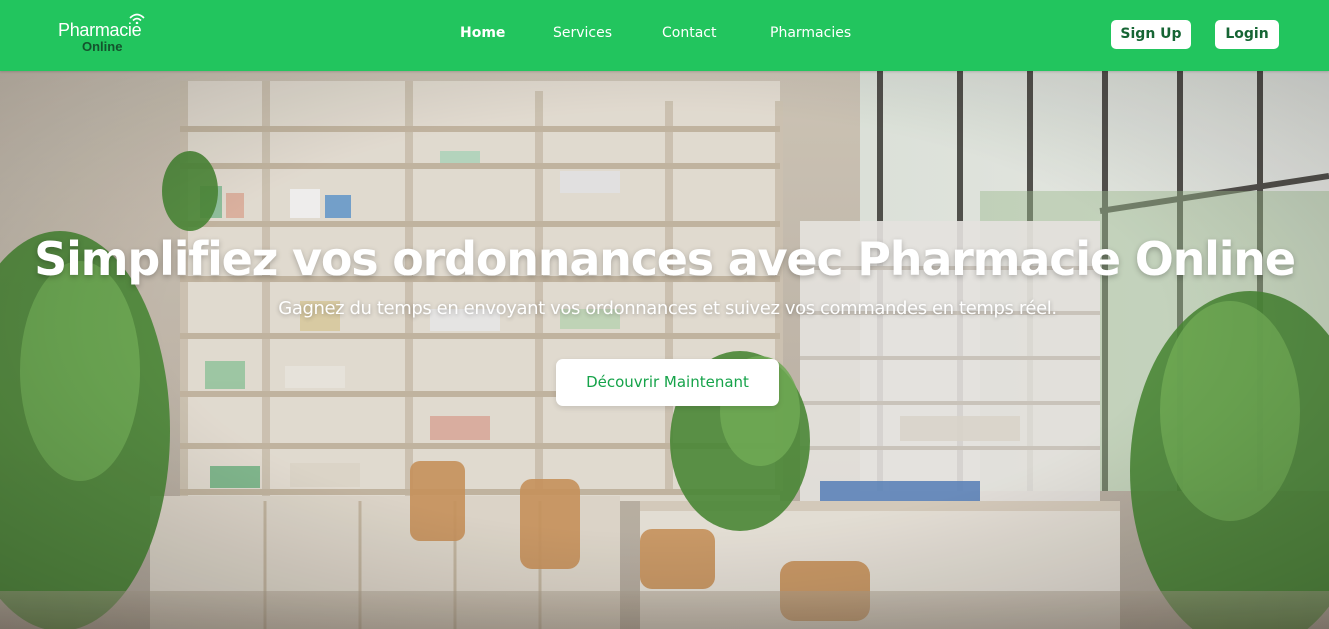 Image resolution: width=1329 pixels, height=629 pixels. Describe the element at coordinates (667, 382) in the screenshot. I see `discover-now-button: Découvrir Maintenant` at that location.